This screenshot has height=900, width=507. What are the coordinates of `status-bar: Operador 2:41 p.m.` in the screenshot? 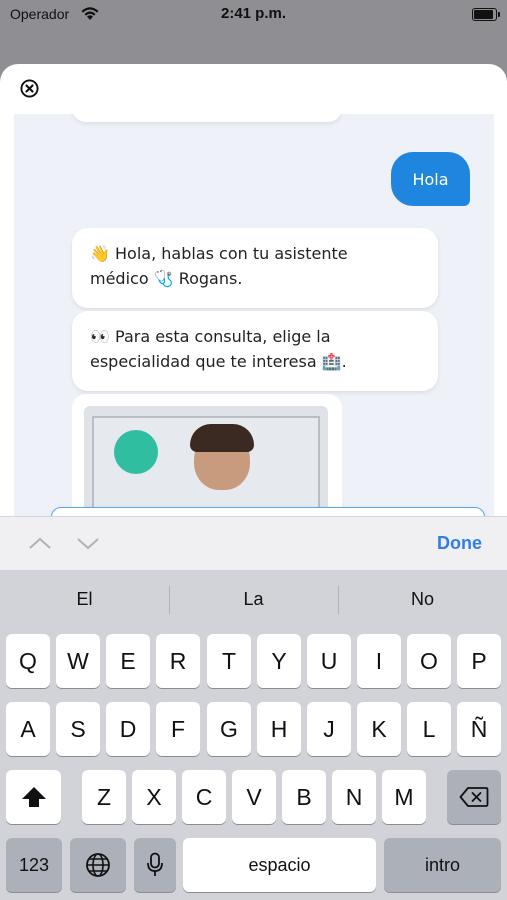 It's located at (253, 15).